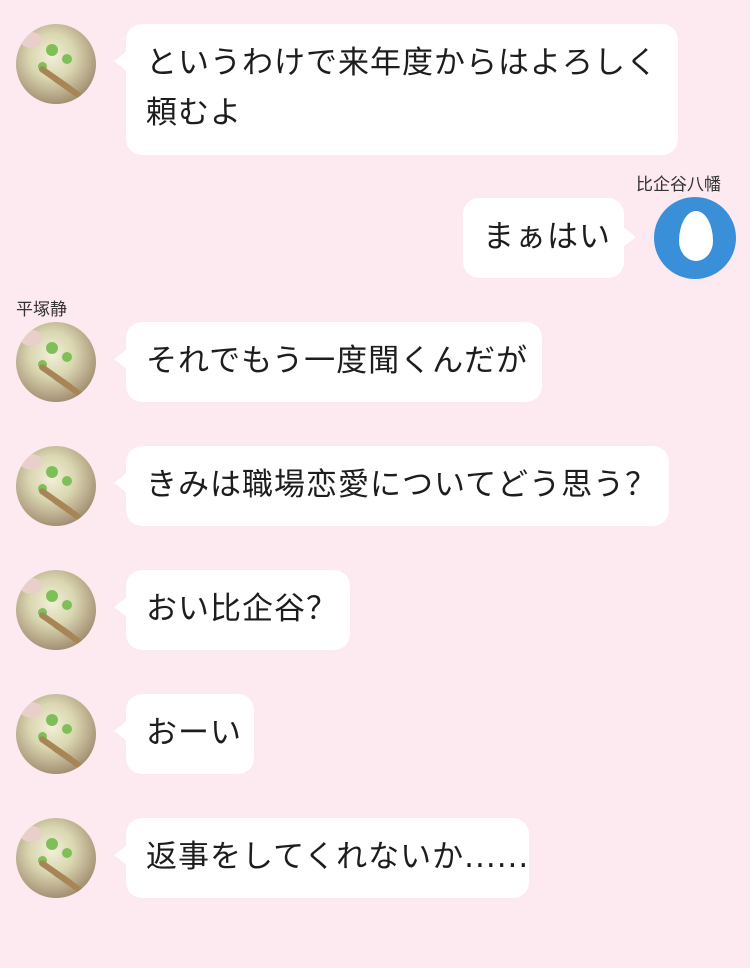  I want to click on message-text: おい比企谷？, so click(242, 609).